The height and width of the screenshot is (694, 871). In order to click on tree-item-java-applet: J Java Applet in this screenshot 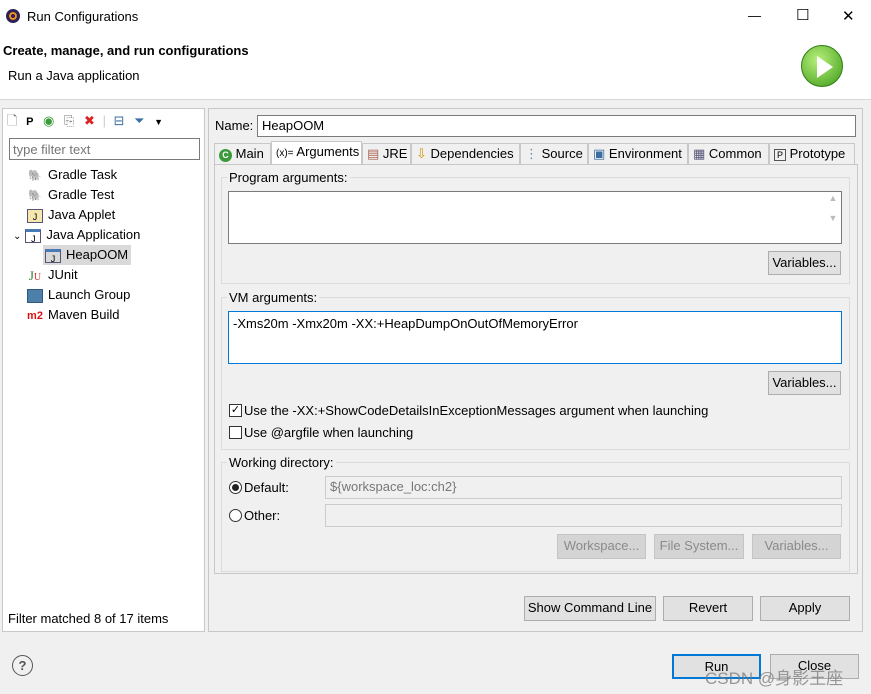, I will do `click(71, 215)`.